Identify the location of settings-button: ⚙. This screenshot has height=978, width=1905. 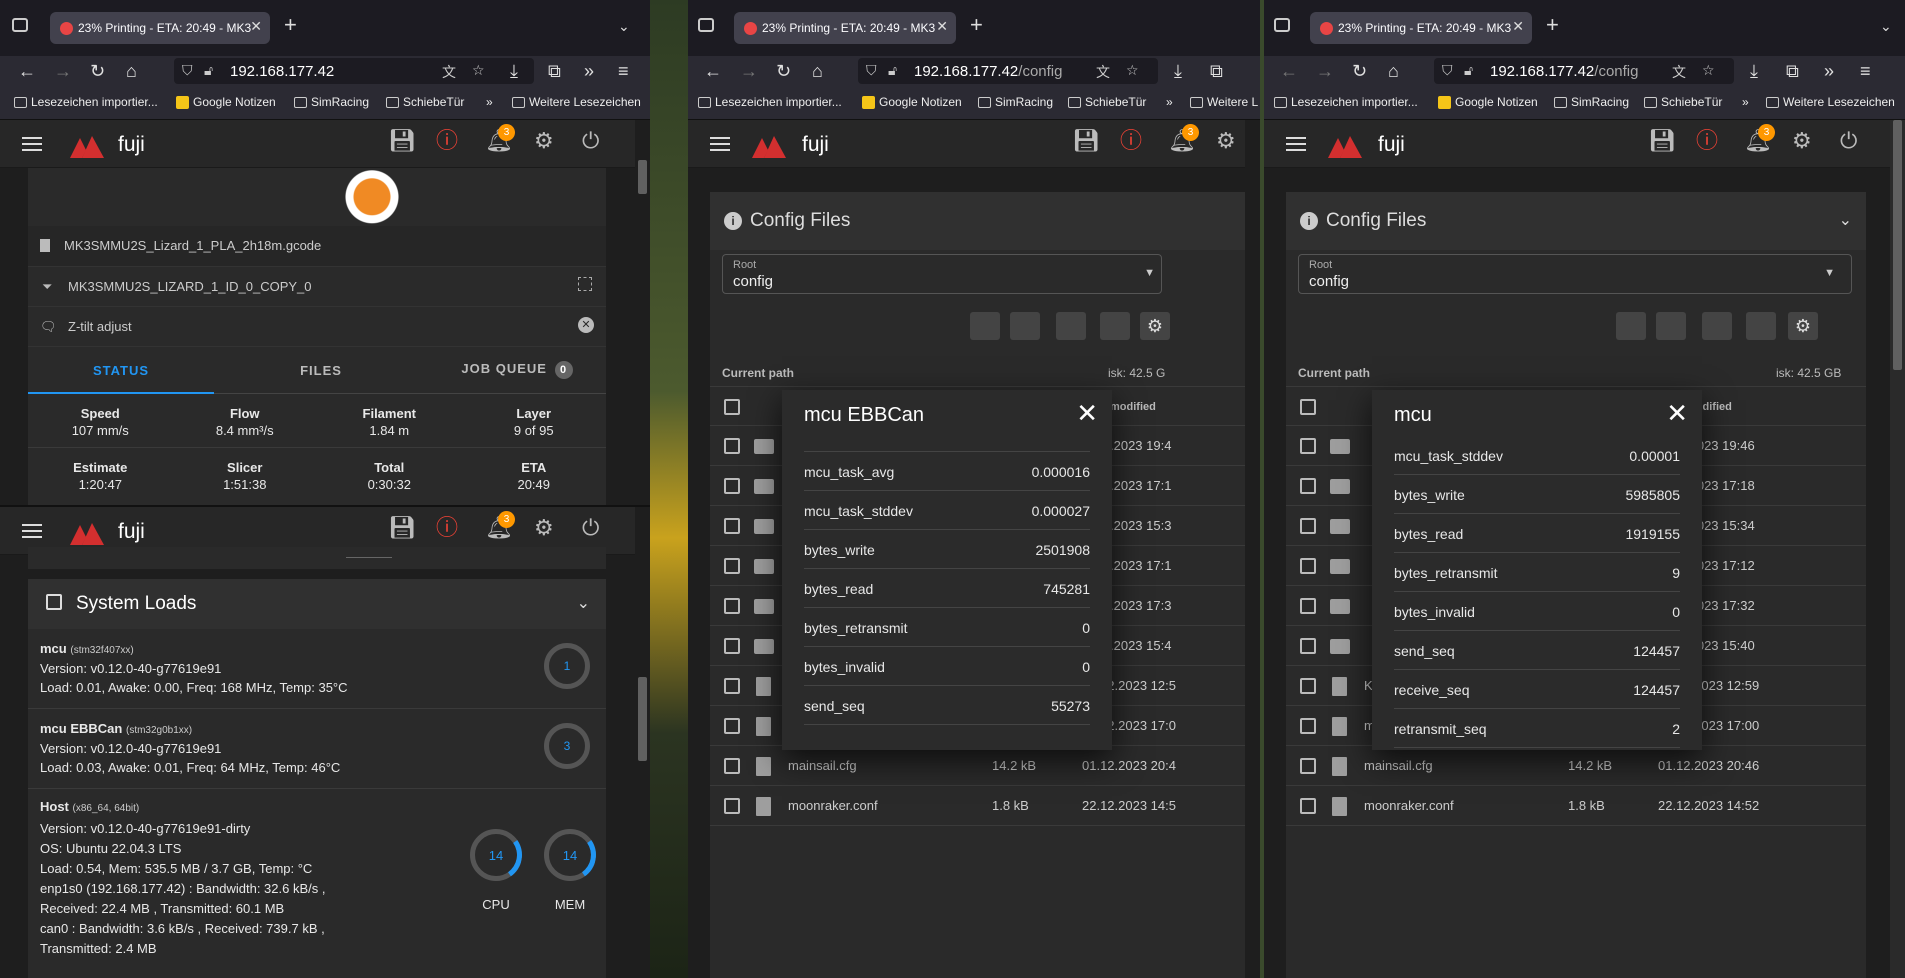
(1155, 326).